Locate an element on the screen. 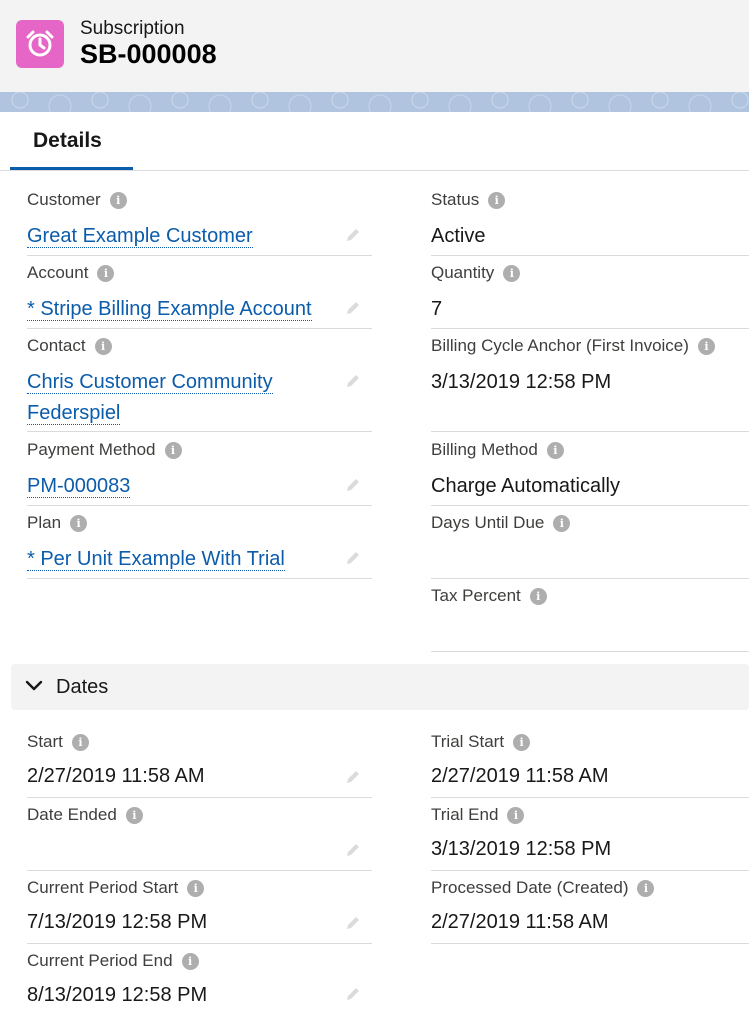 This screenshot has width=749, height=1011. record-header: Subscription SB-000008 is located at coordinates (374, 46).